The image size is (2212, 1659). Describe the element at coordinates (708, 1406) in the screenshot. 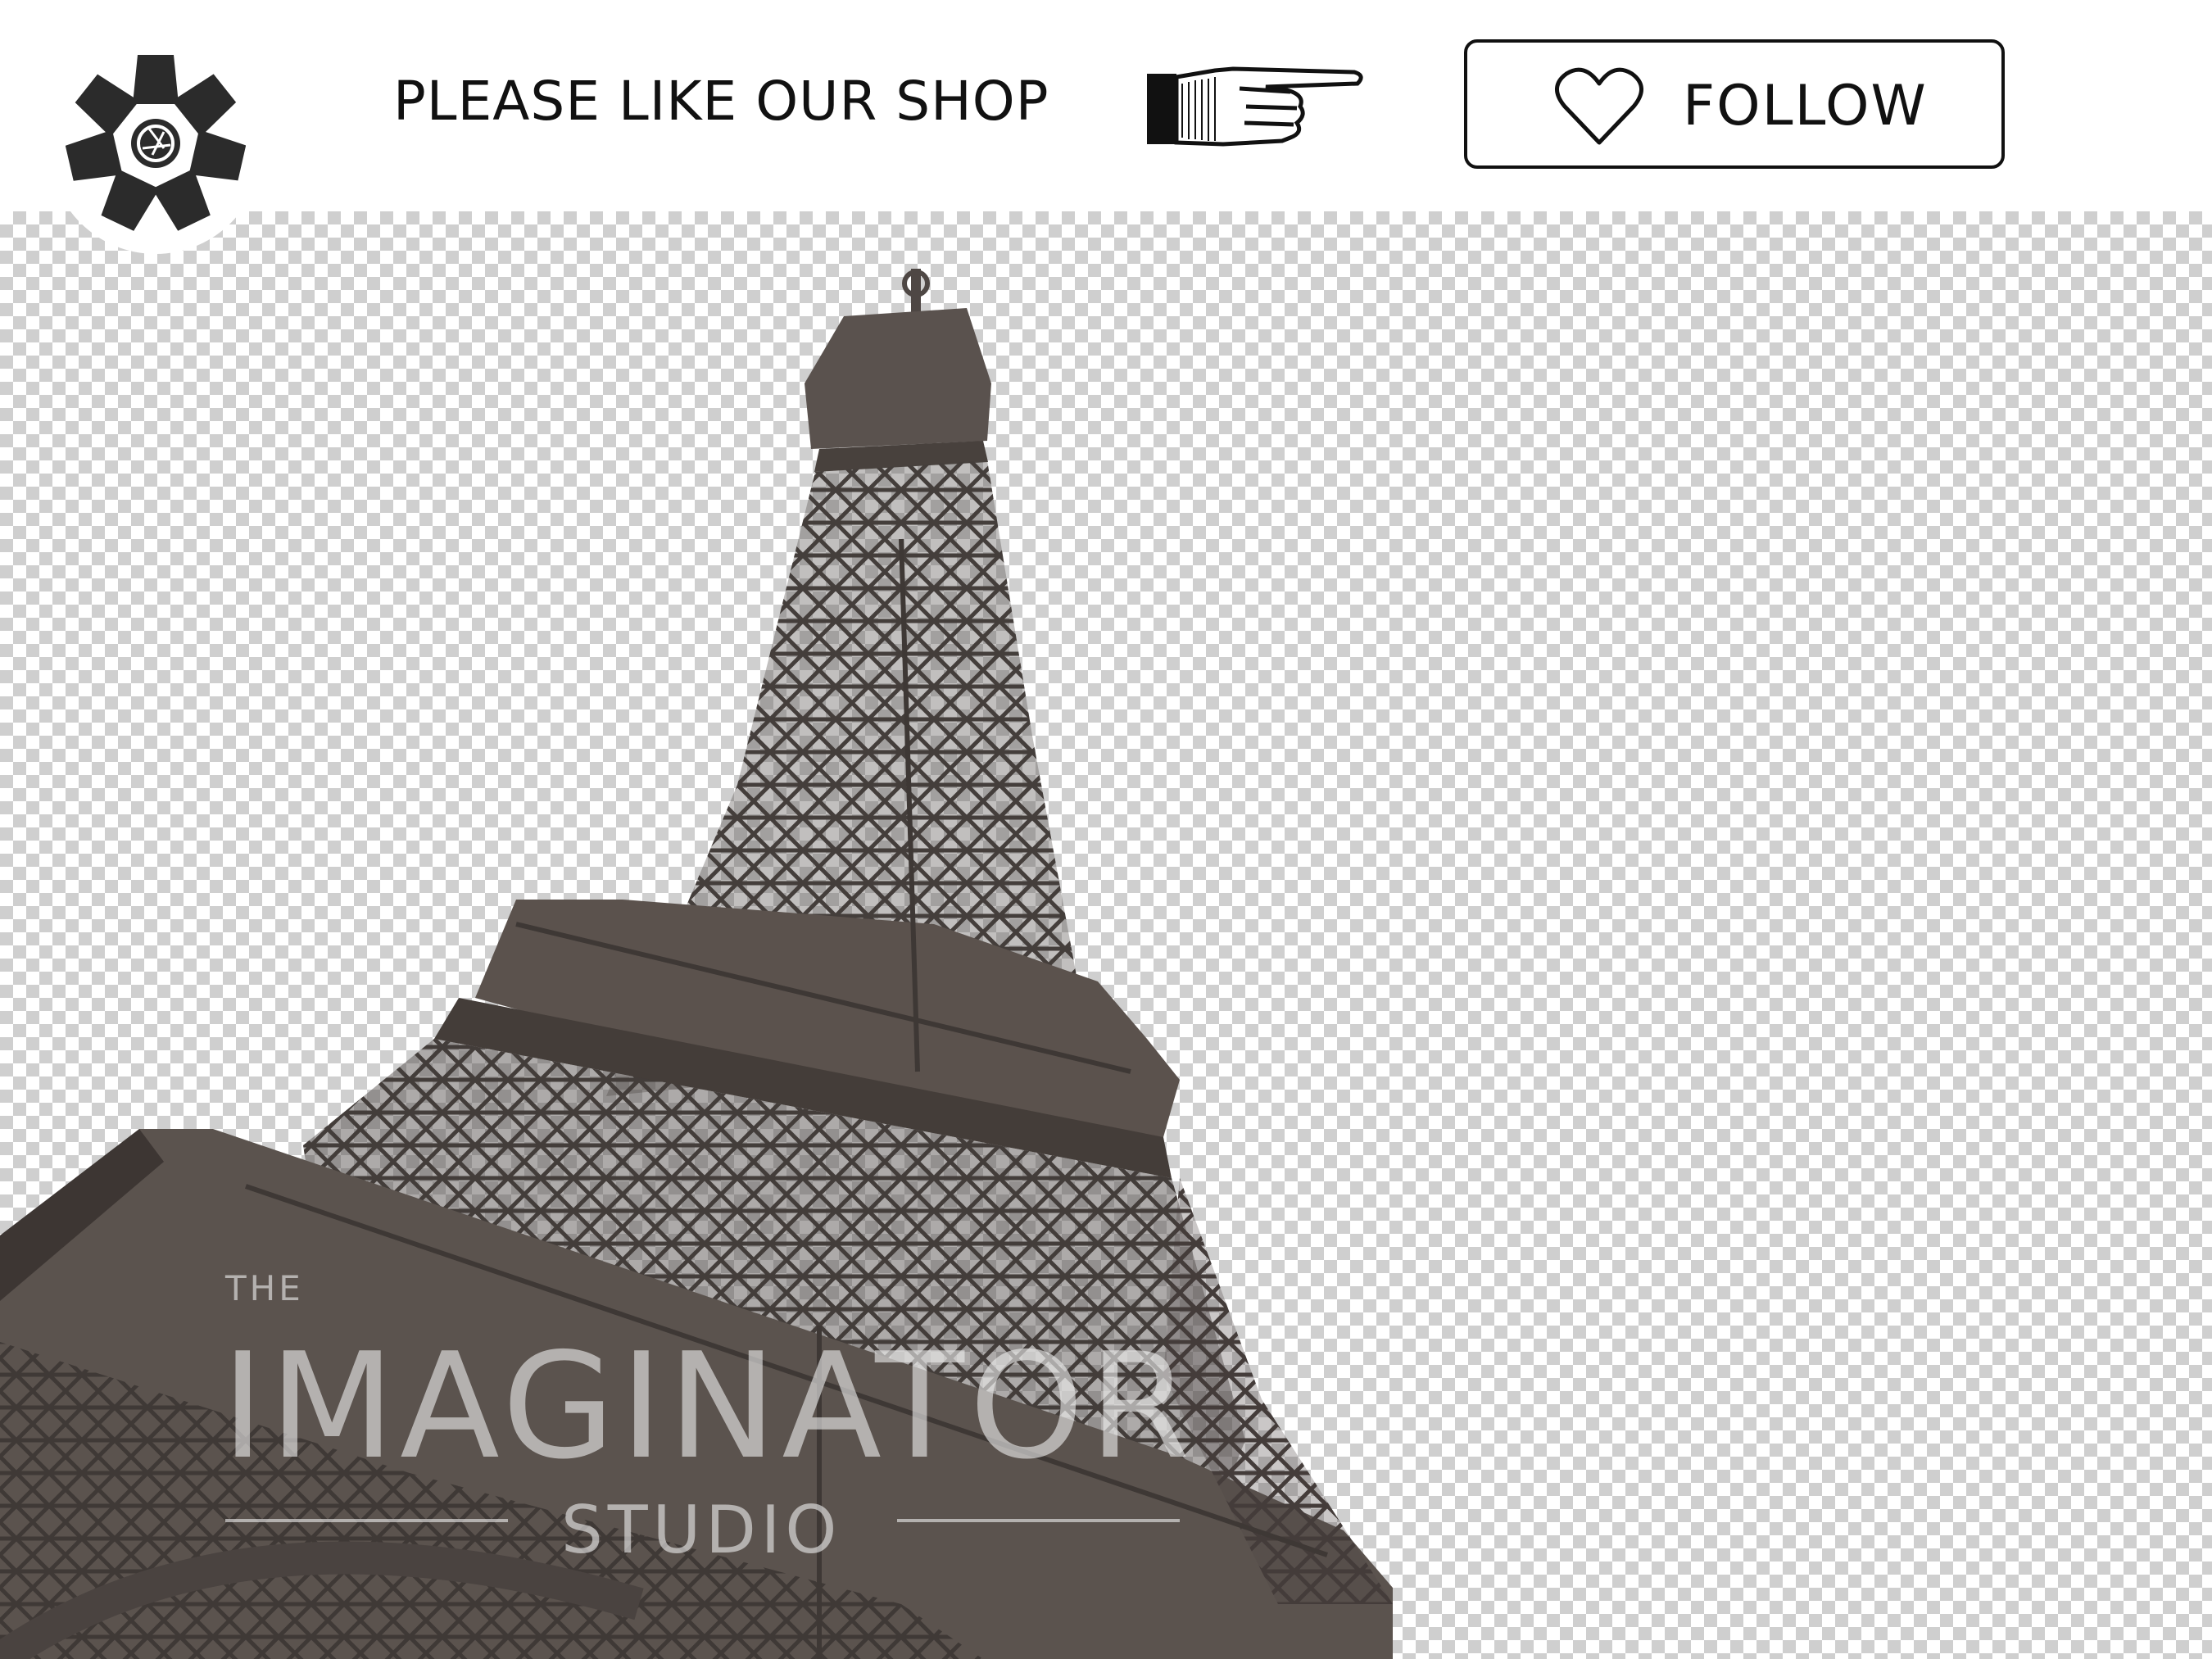

I see `watermark-imaginator: IMAGINATOR` at that location.